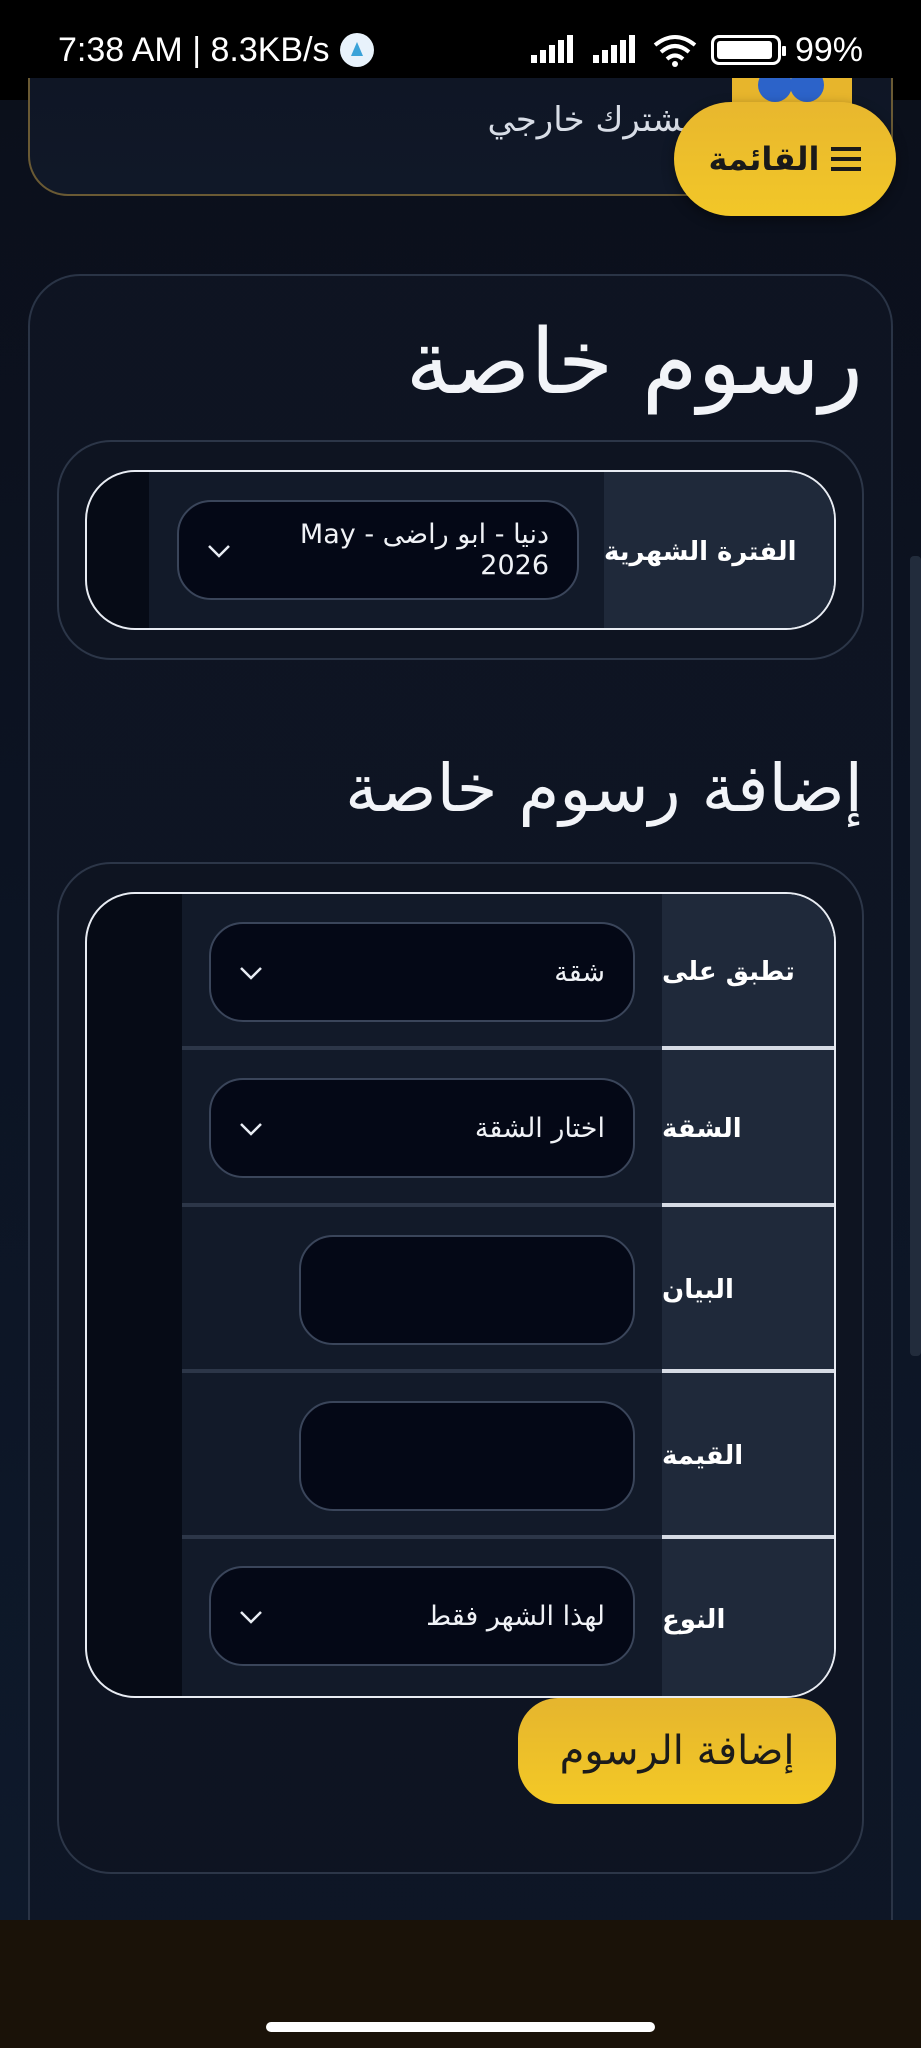 The height and width of the screenshot is (2048, 921). I want to click on apply-to-label: تطبق على, so click(748, 972).